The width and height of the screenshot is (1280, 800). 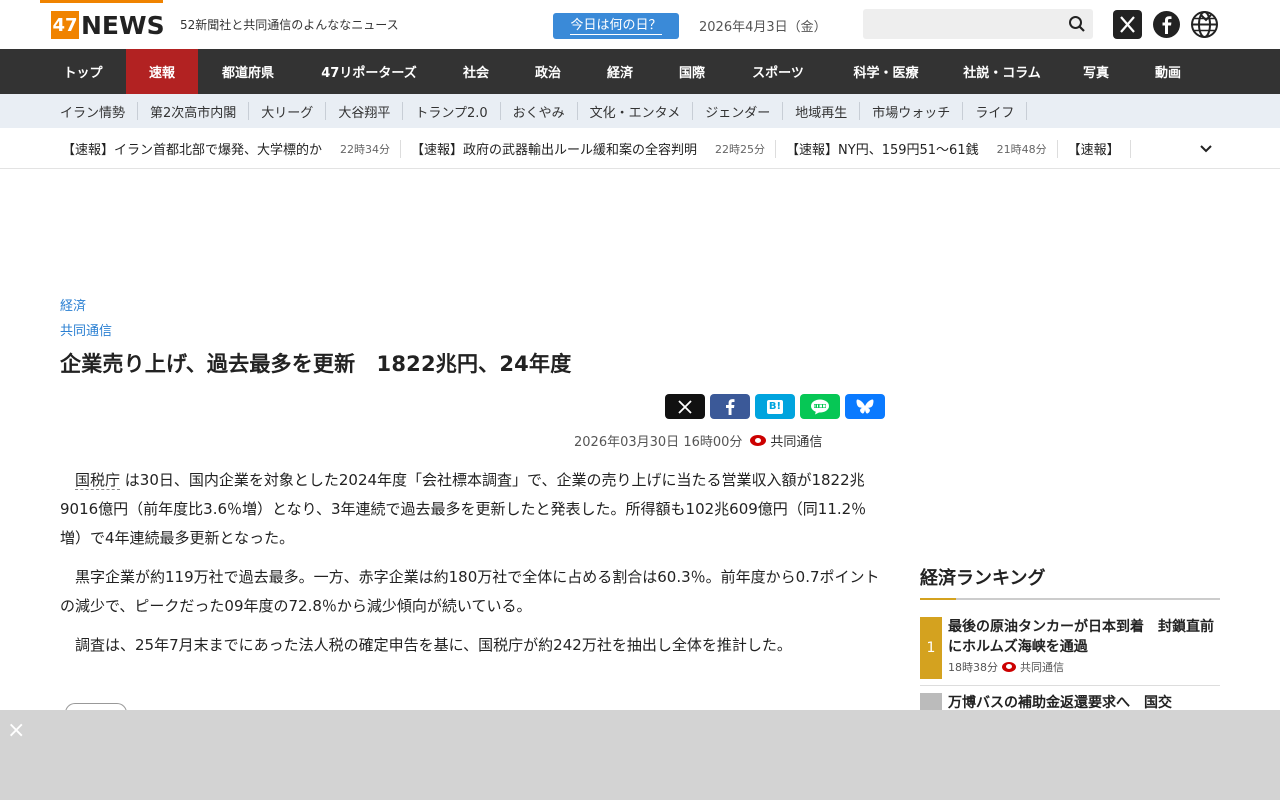 What do you see at coordinates (886, 71) in the screenshot?
I see `nav-item: 科学・医療` at bounding box center [886, 71].